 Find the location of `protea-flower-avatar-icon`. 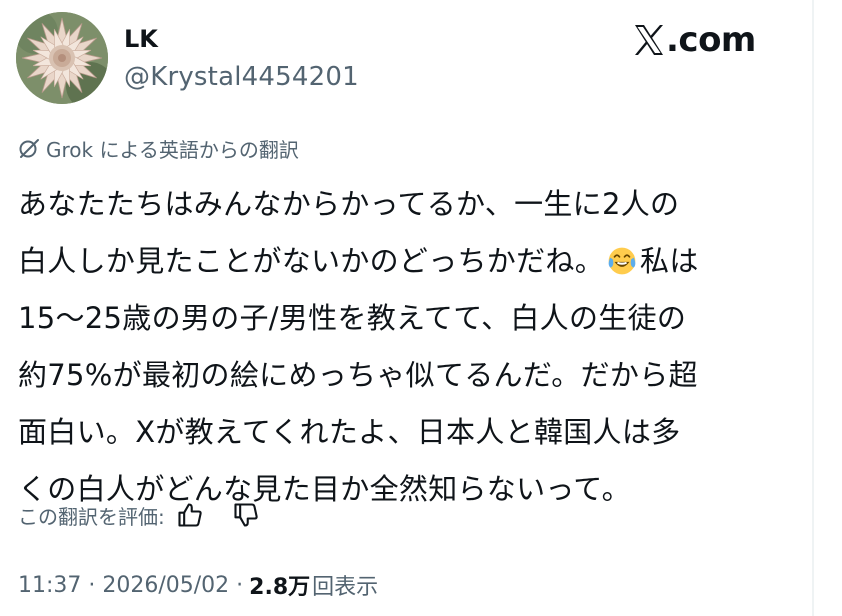

protea-flower-avatar-icon is located at coordinates (62, 58).